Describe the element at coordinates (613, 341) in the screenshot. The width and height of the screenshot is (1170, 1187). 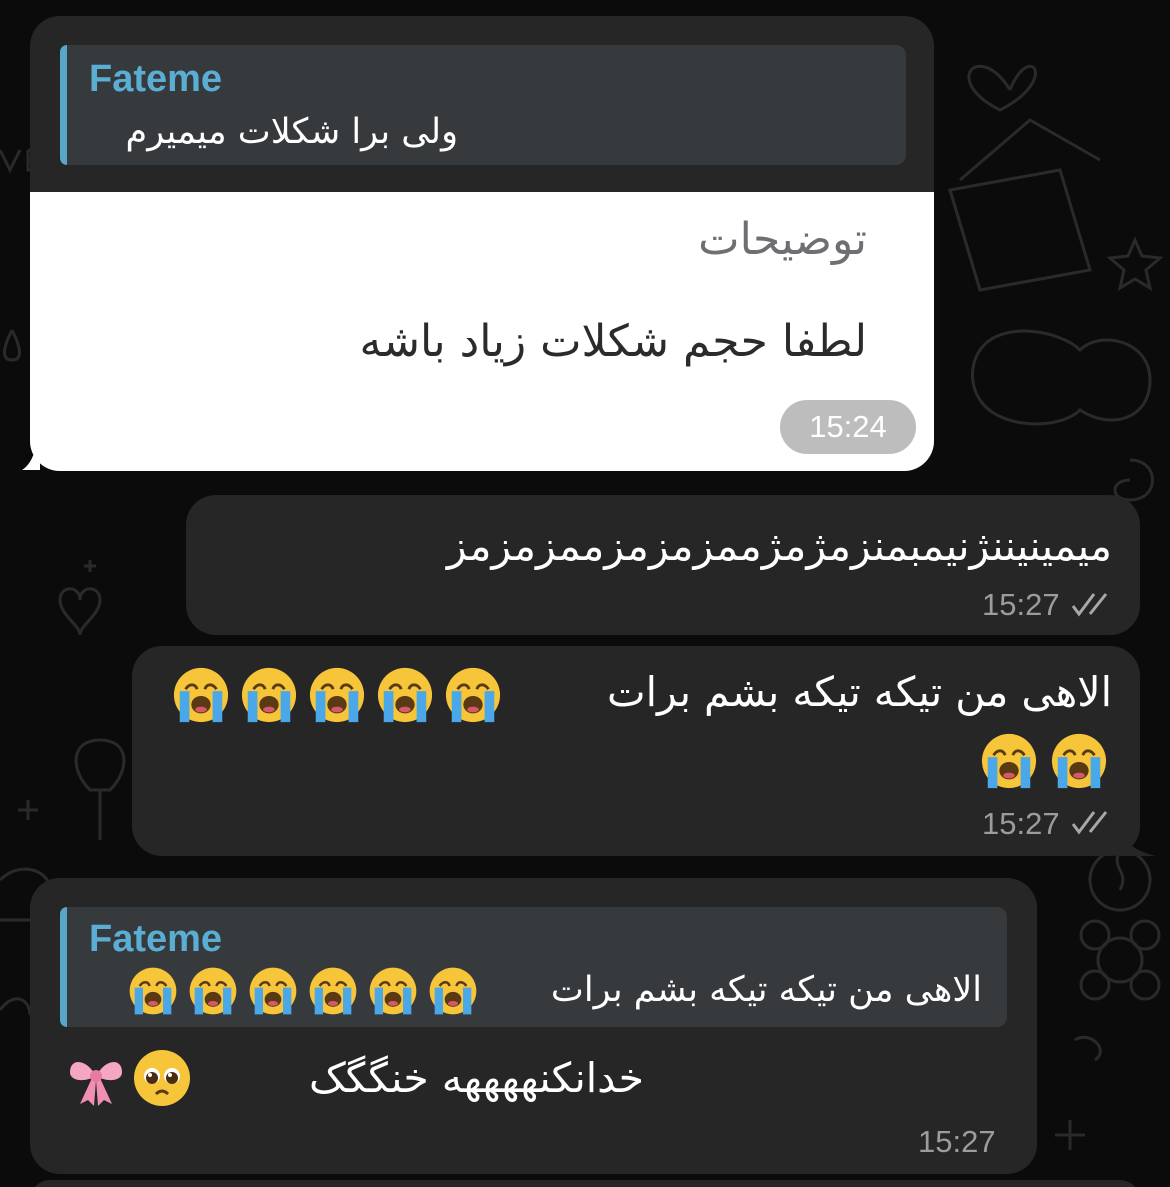
I see `image-body-text: لطفا حجم شکلات زیاد باشه` at that location.